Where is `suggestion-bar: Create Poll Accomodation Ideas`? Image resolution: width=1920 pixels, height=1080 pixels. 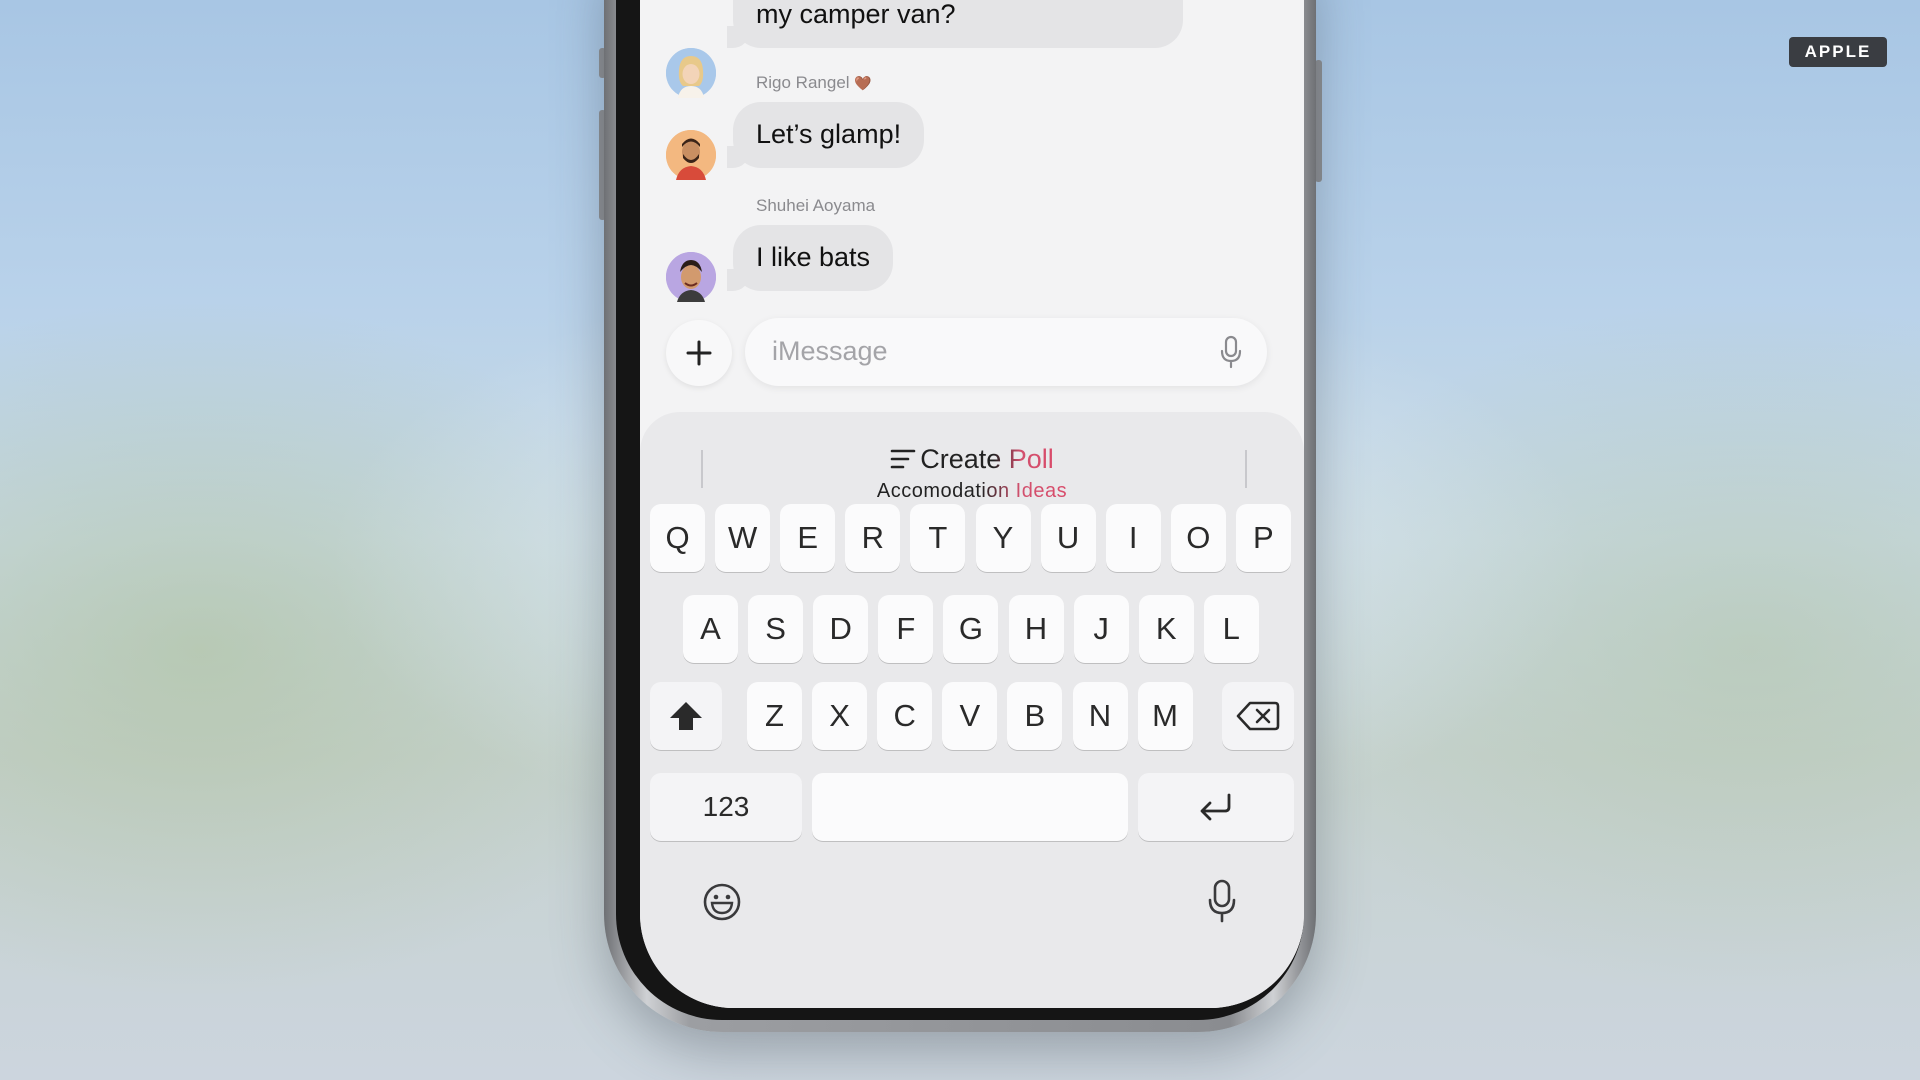
suggestion-bar: Create Poll Accomodation Ideas is located at coordinates (972, 470).